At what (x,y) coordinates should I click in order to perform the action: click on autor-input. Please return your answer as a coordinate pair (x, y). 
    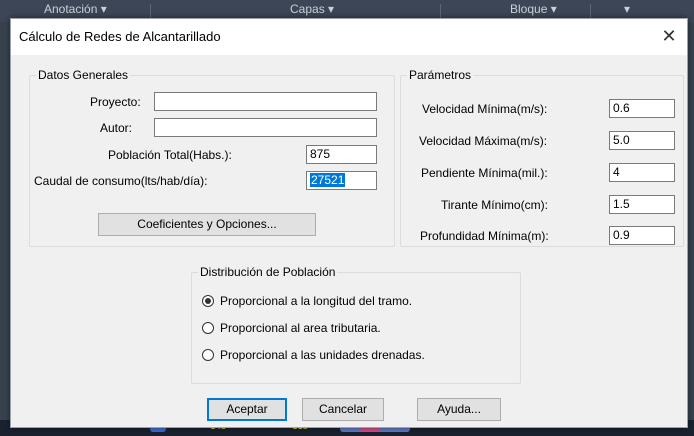
    Looking at the image, I should click on (265, 127).